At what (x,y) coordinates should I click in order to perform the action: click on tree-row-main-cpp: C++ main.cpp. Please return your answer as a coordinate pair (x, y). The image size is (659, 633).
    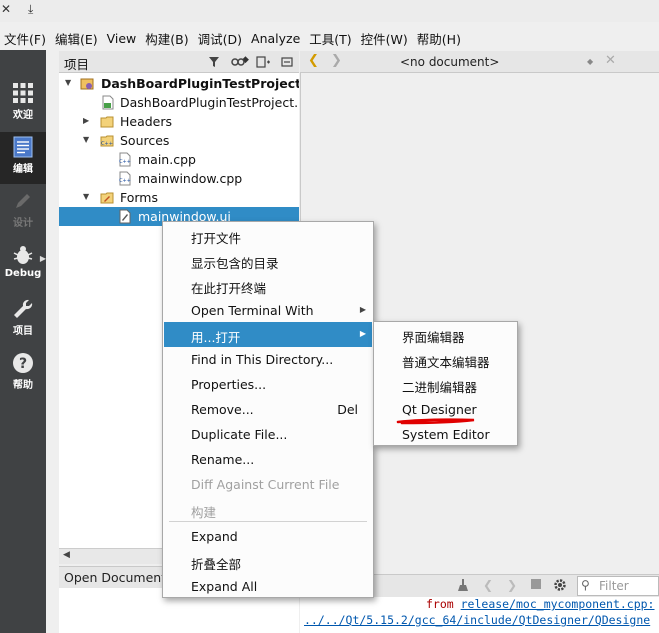
    Looking at the image, I should click on (179, 159).